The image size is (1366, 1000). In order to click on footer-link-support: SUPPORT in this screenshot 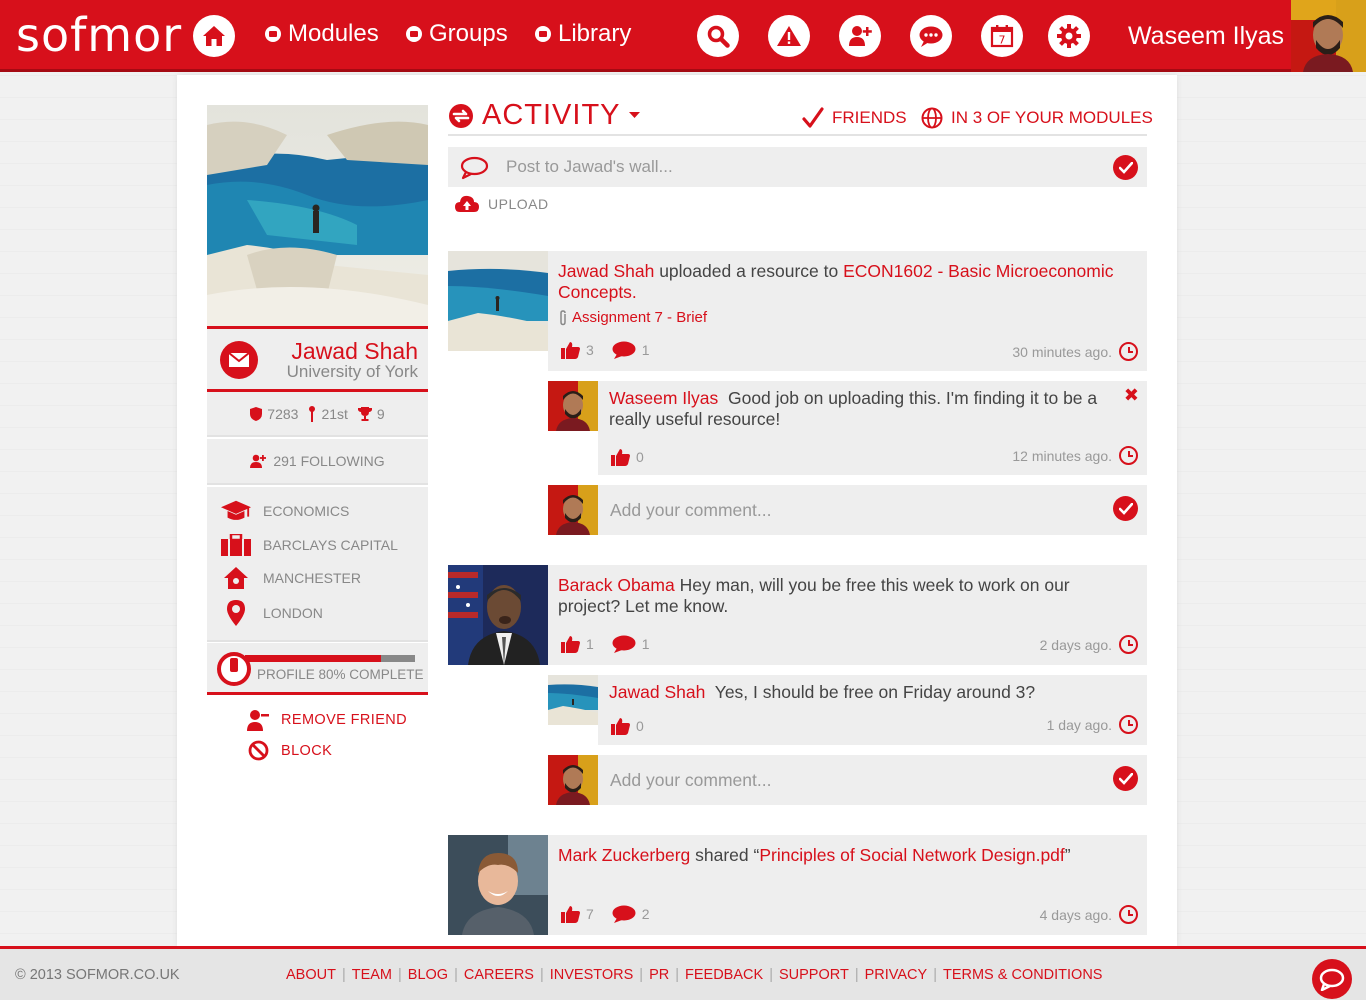, I will do `click(814, 975)`.